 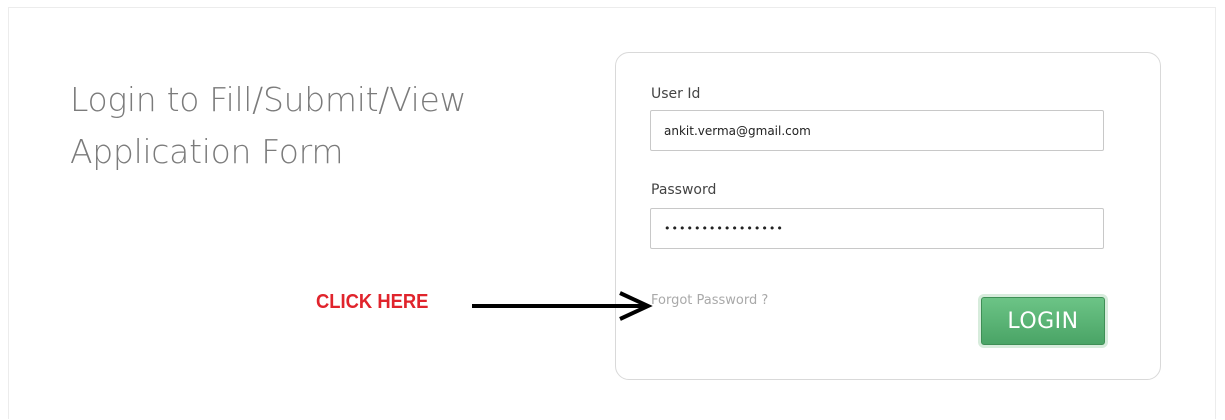 I want to click on click-here-annotation: CLICK HERE, so click(x=372, y=302).